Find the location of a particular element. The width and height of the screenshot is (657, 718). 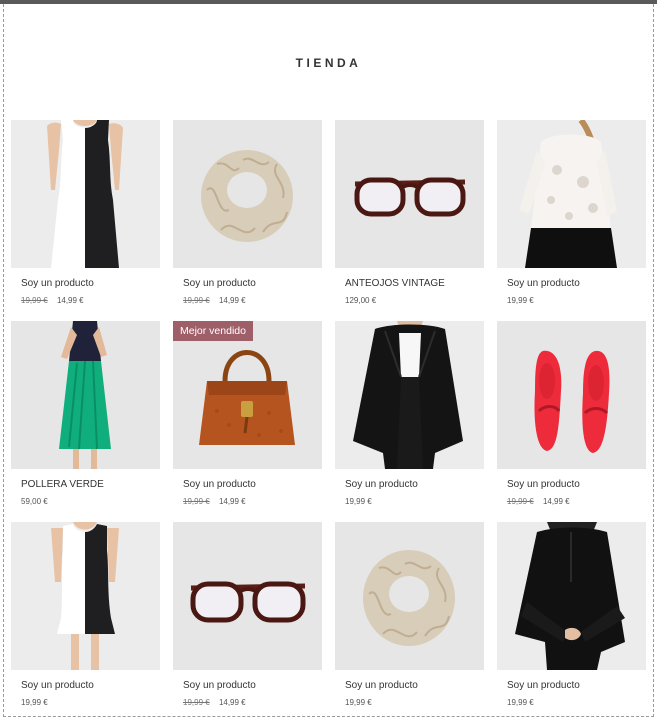

sale-price: 129,00 € is located at coordinates (361, 300).